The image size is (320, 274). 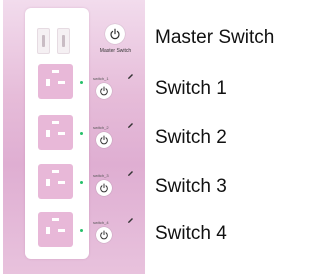 I want to click on switch-4-power-button, so click(x=104, y=235).